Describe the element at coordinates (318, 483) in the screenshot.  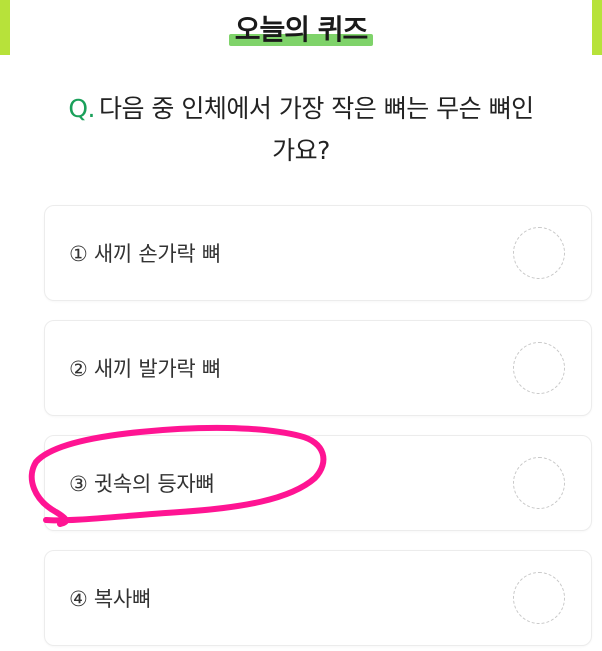
I see `option-3: ③ 귓속의 등자뼈` at that location.